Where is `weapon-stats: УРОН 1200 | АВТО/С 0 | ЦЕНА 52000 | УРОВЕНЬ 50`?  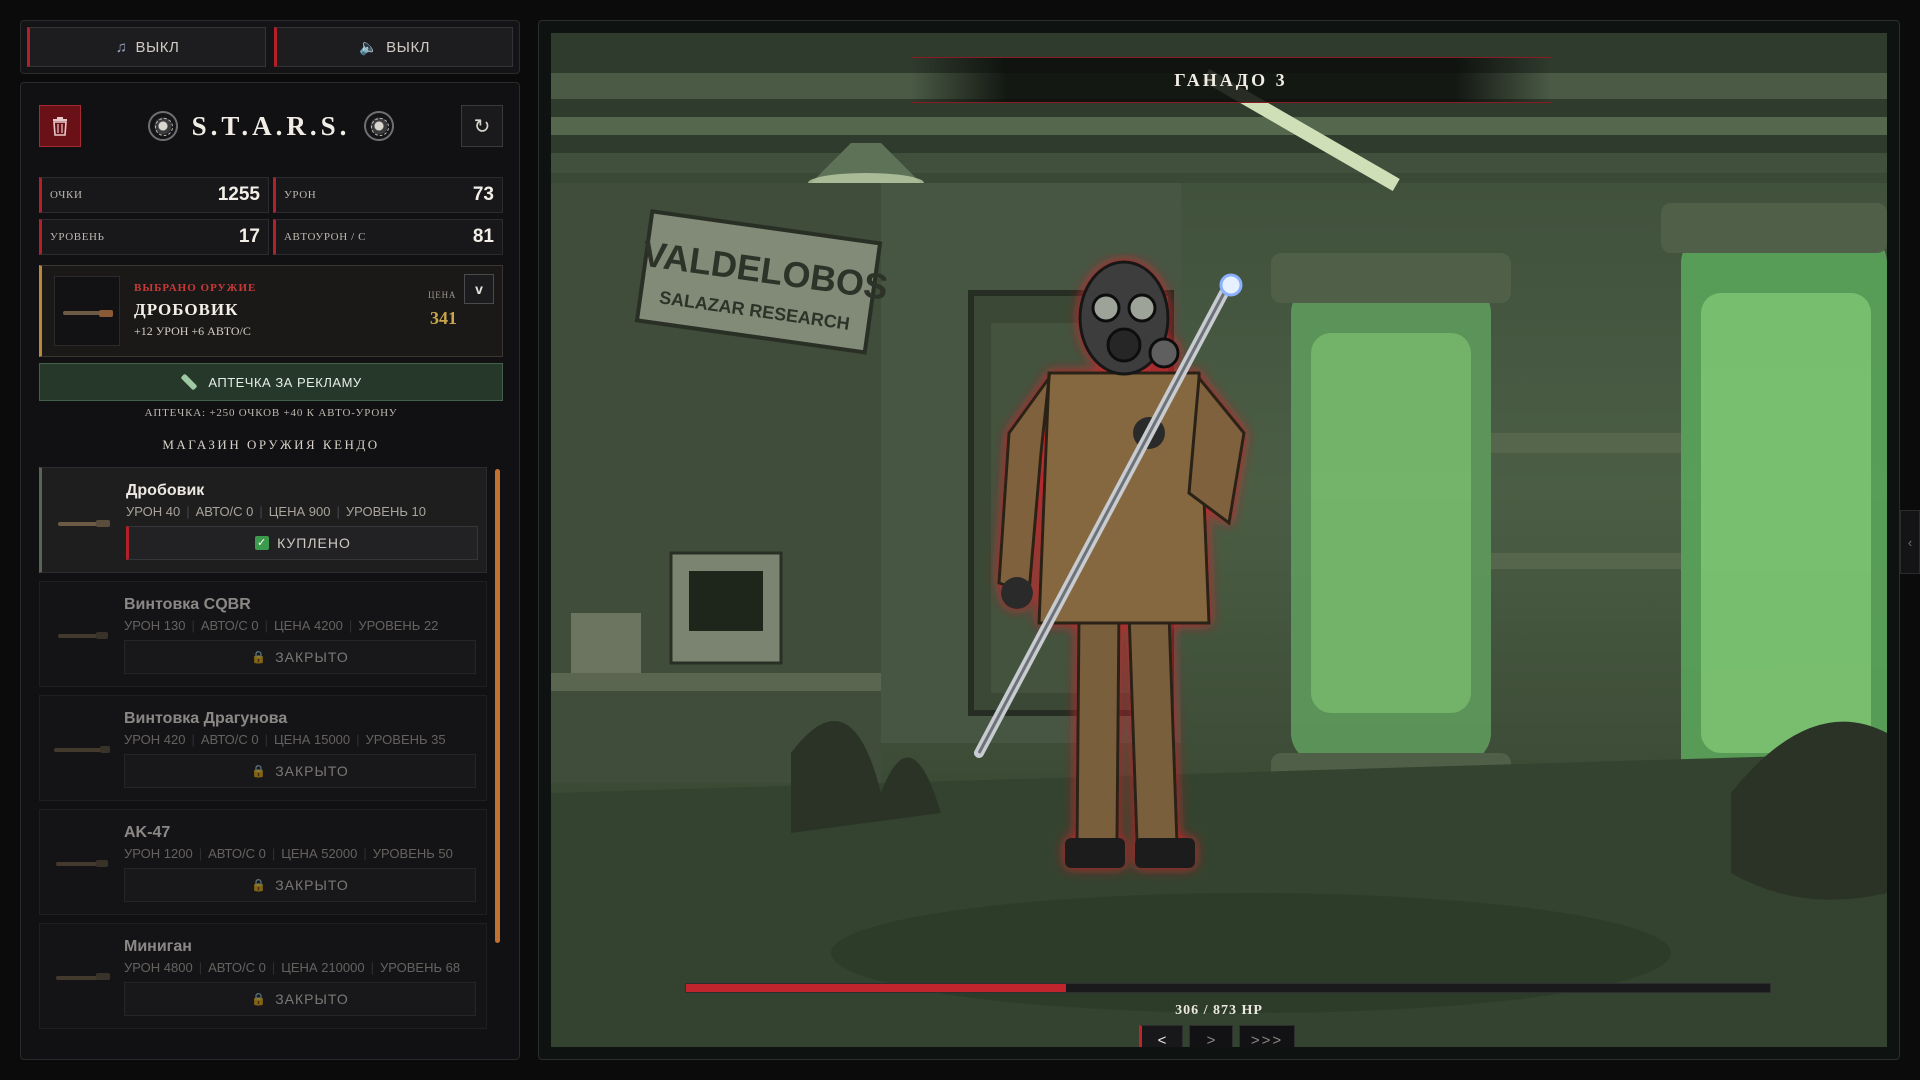 weapon-stats: УРОН 1200 | АВТО/С 0 | ЦЕНА 52000 | УРОВЕНЬ 50 is located at coordinates (288, 853).